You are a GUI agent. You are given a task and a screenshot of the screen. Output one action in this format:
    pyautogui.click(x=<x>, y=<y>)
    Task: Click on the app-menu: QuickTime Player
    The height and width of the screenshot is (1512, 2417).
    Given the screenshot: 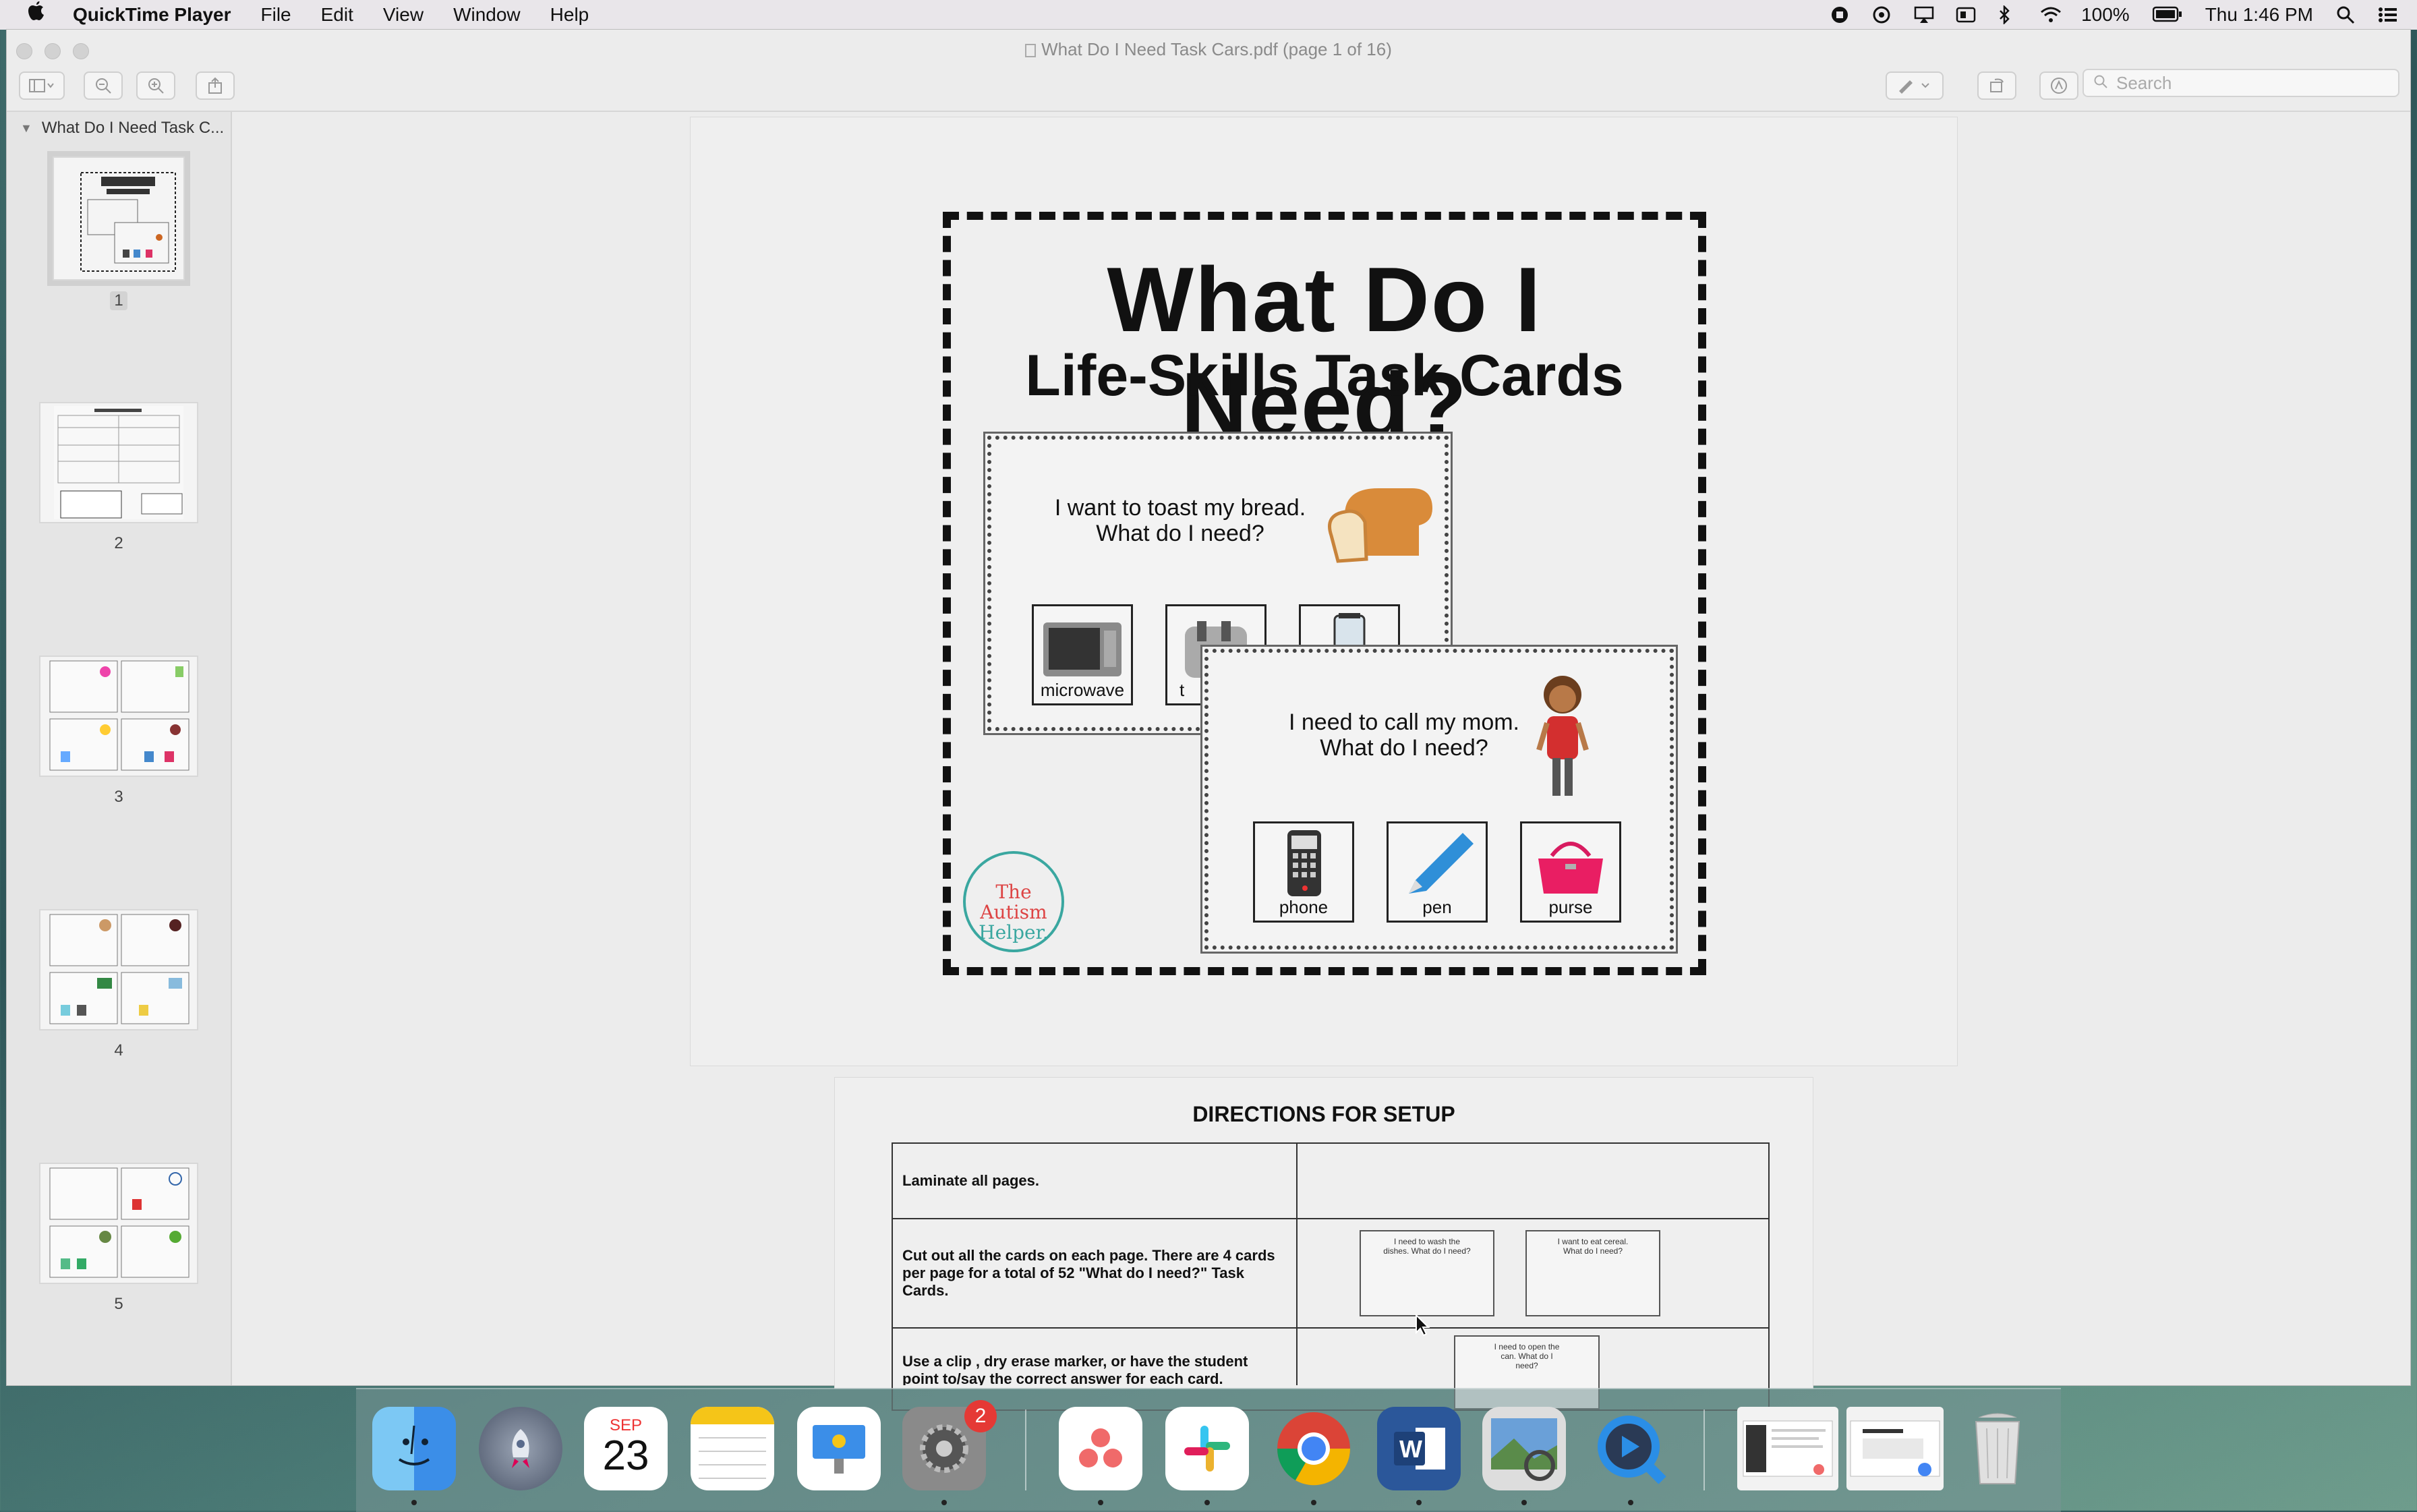 What is the action you would take?
    pyautogui.click(x=152, y=15)
    